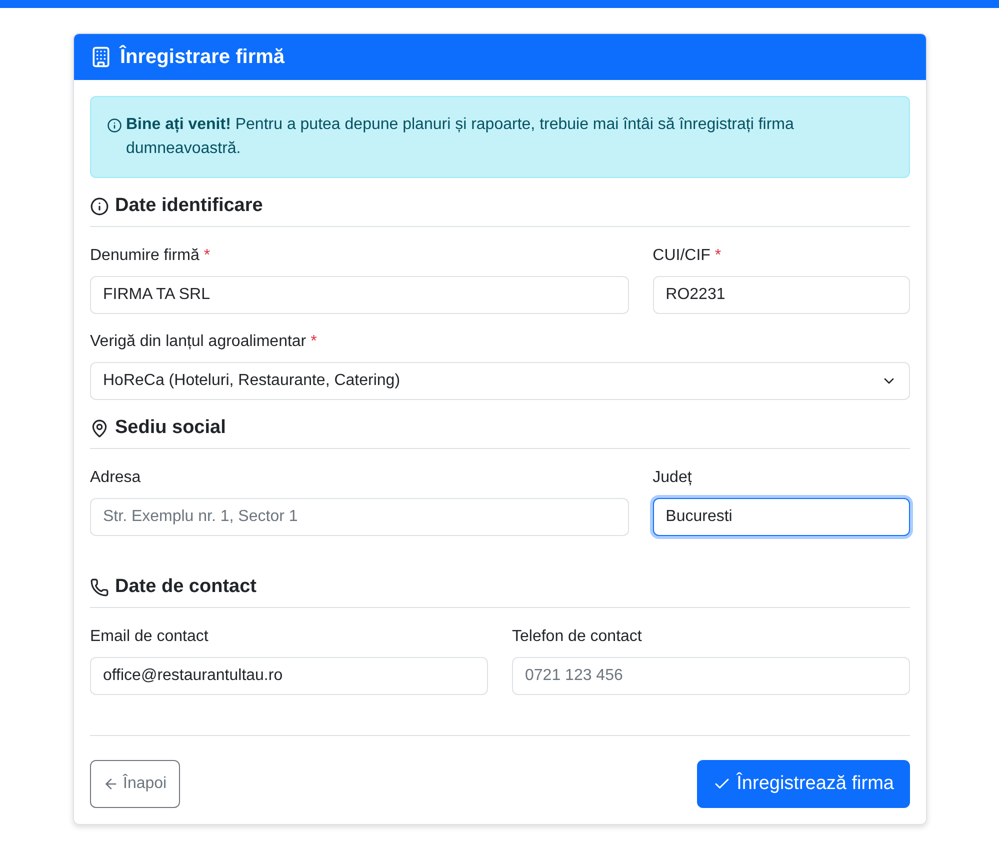 The height and width of the screenshot is (845, 999). Describe the element at coordinates (204, 342) in the screenshot. I see `field-label: Verigă din lanțul agroalimentar *` at that location.